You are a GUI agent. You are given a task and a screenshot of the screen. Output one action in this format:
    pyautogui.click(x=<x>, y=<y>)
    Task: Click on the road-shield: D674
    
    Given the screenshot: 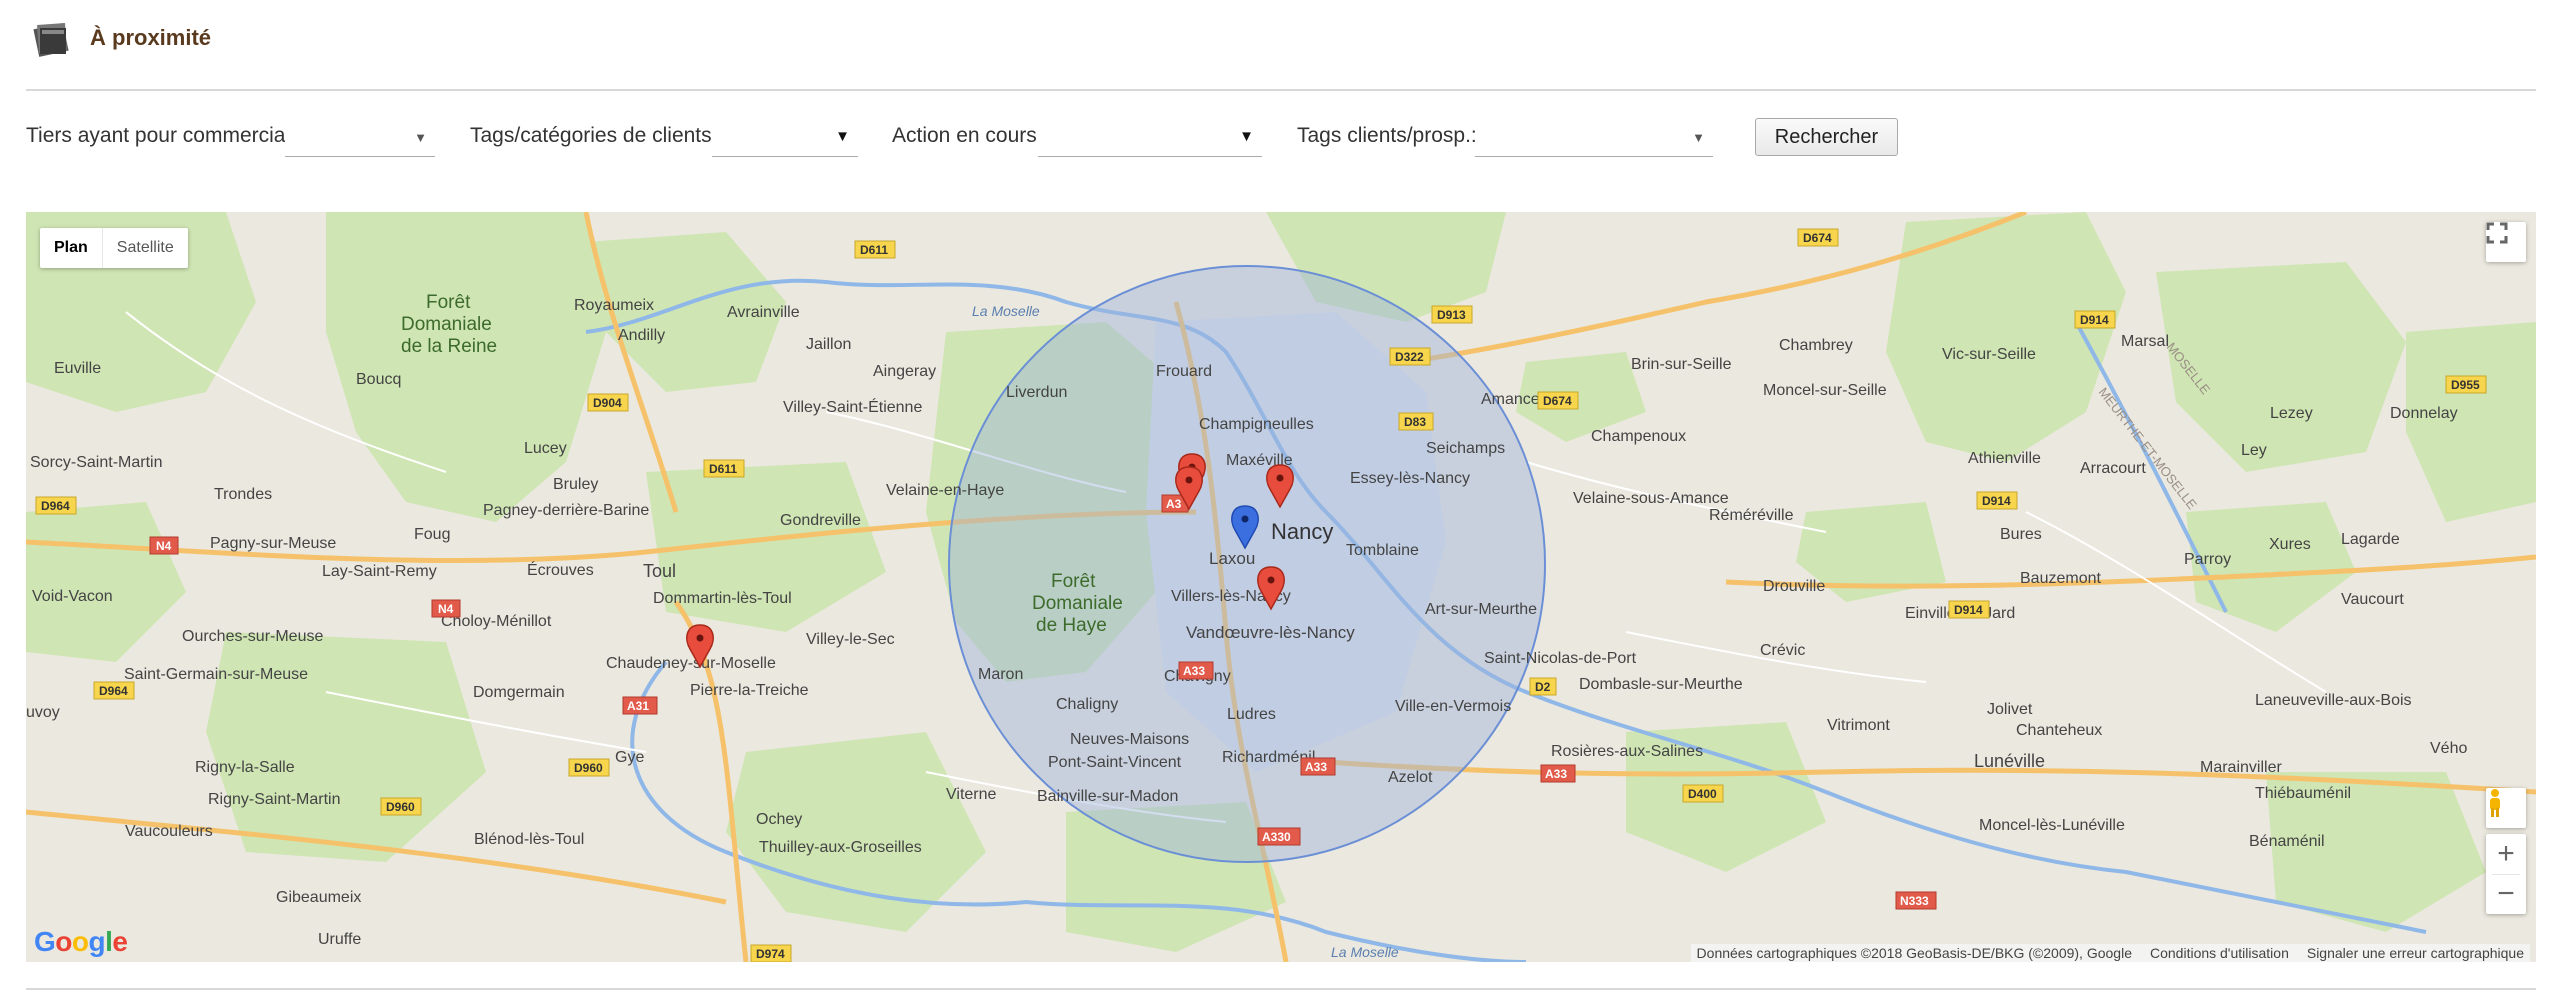 What is the action you would take?
    pyautogui.click(x=1558, y=400)
    